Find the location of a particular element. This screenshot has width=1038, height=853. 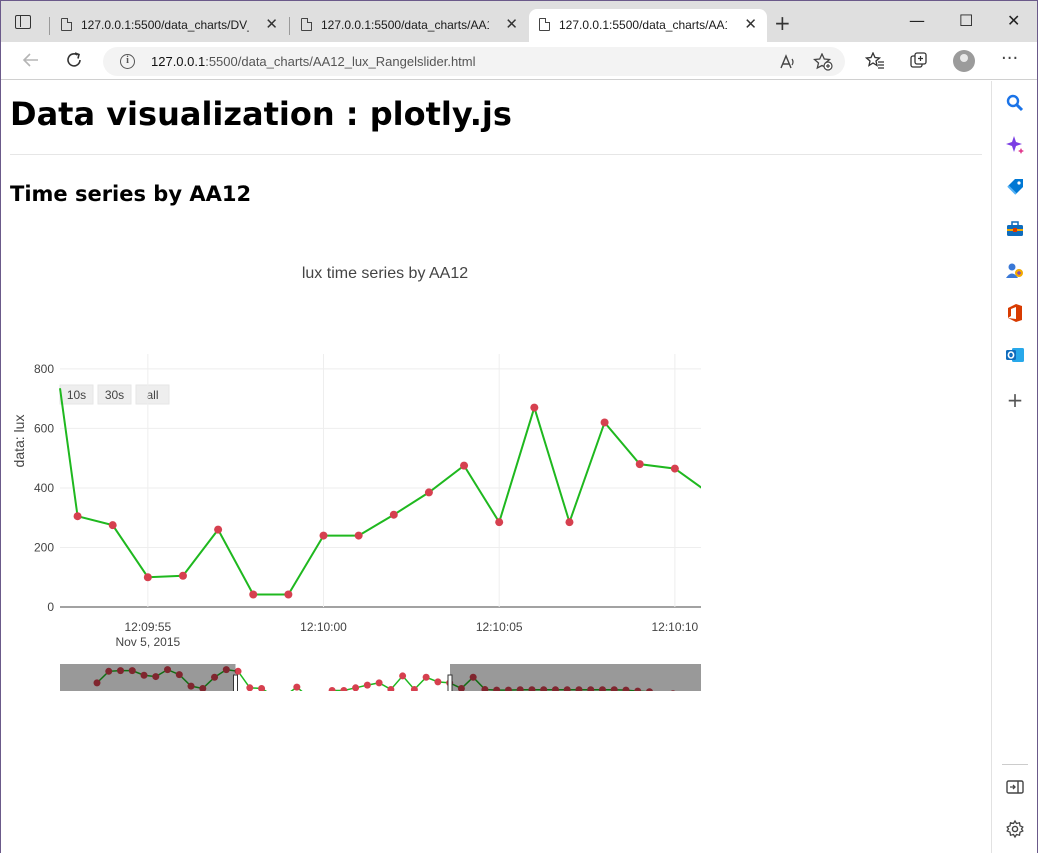

add-favorite-icon is located at coordinates (822, 63).